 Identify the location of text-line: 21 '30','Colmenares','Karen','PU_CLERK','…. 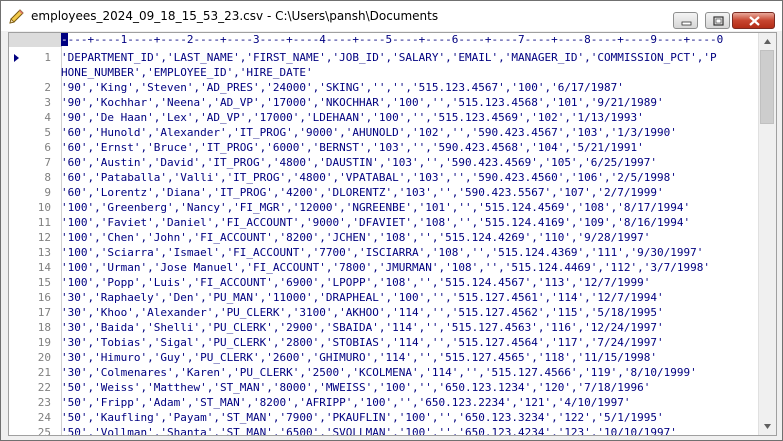
(383, 372).